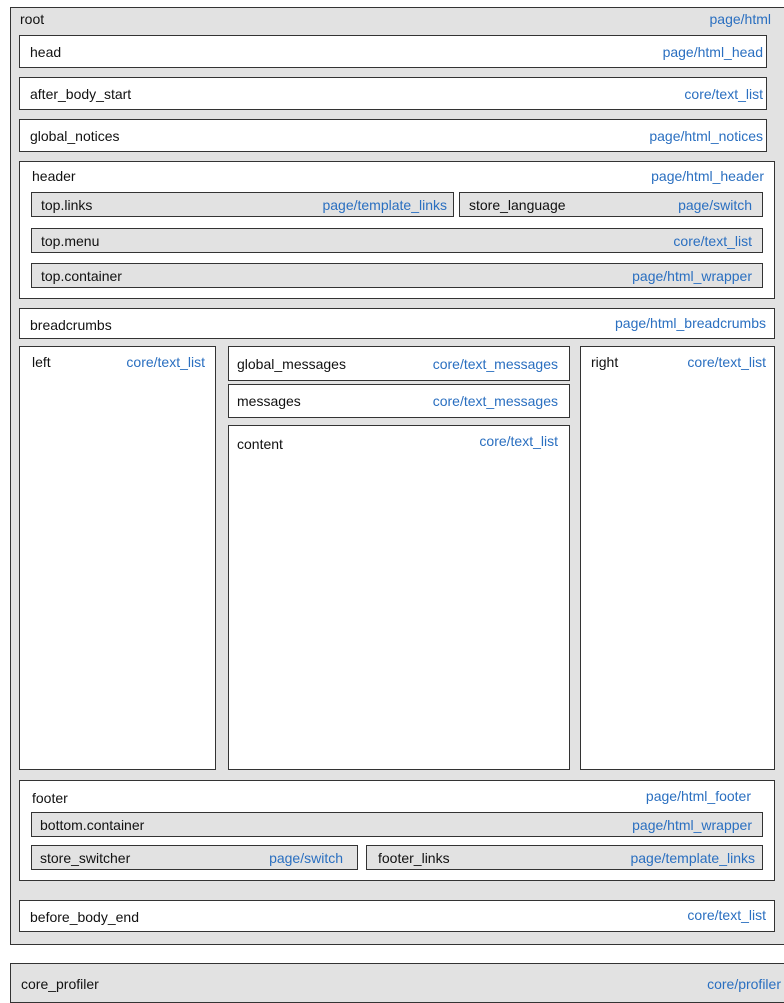 Image resolution: width=784 pixels, height=1003 pixels. Describe the element at coordinates (399, 363) in the screenshot. I see `block-global-messages: global_messages core/text_messages` at that location.